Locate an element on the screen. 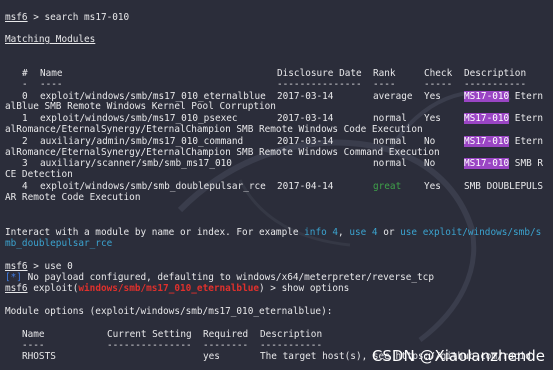 This screenshot has height=370, width=553. active-module: windows/smb/ms17_010_eternalblue is located at coordinates (169, 288).